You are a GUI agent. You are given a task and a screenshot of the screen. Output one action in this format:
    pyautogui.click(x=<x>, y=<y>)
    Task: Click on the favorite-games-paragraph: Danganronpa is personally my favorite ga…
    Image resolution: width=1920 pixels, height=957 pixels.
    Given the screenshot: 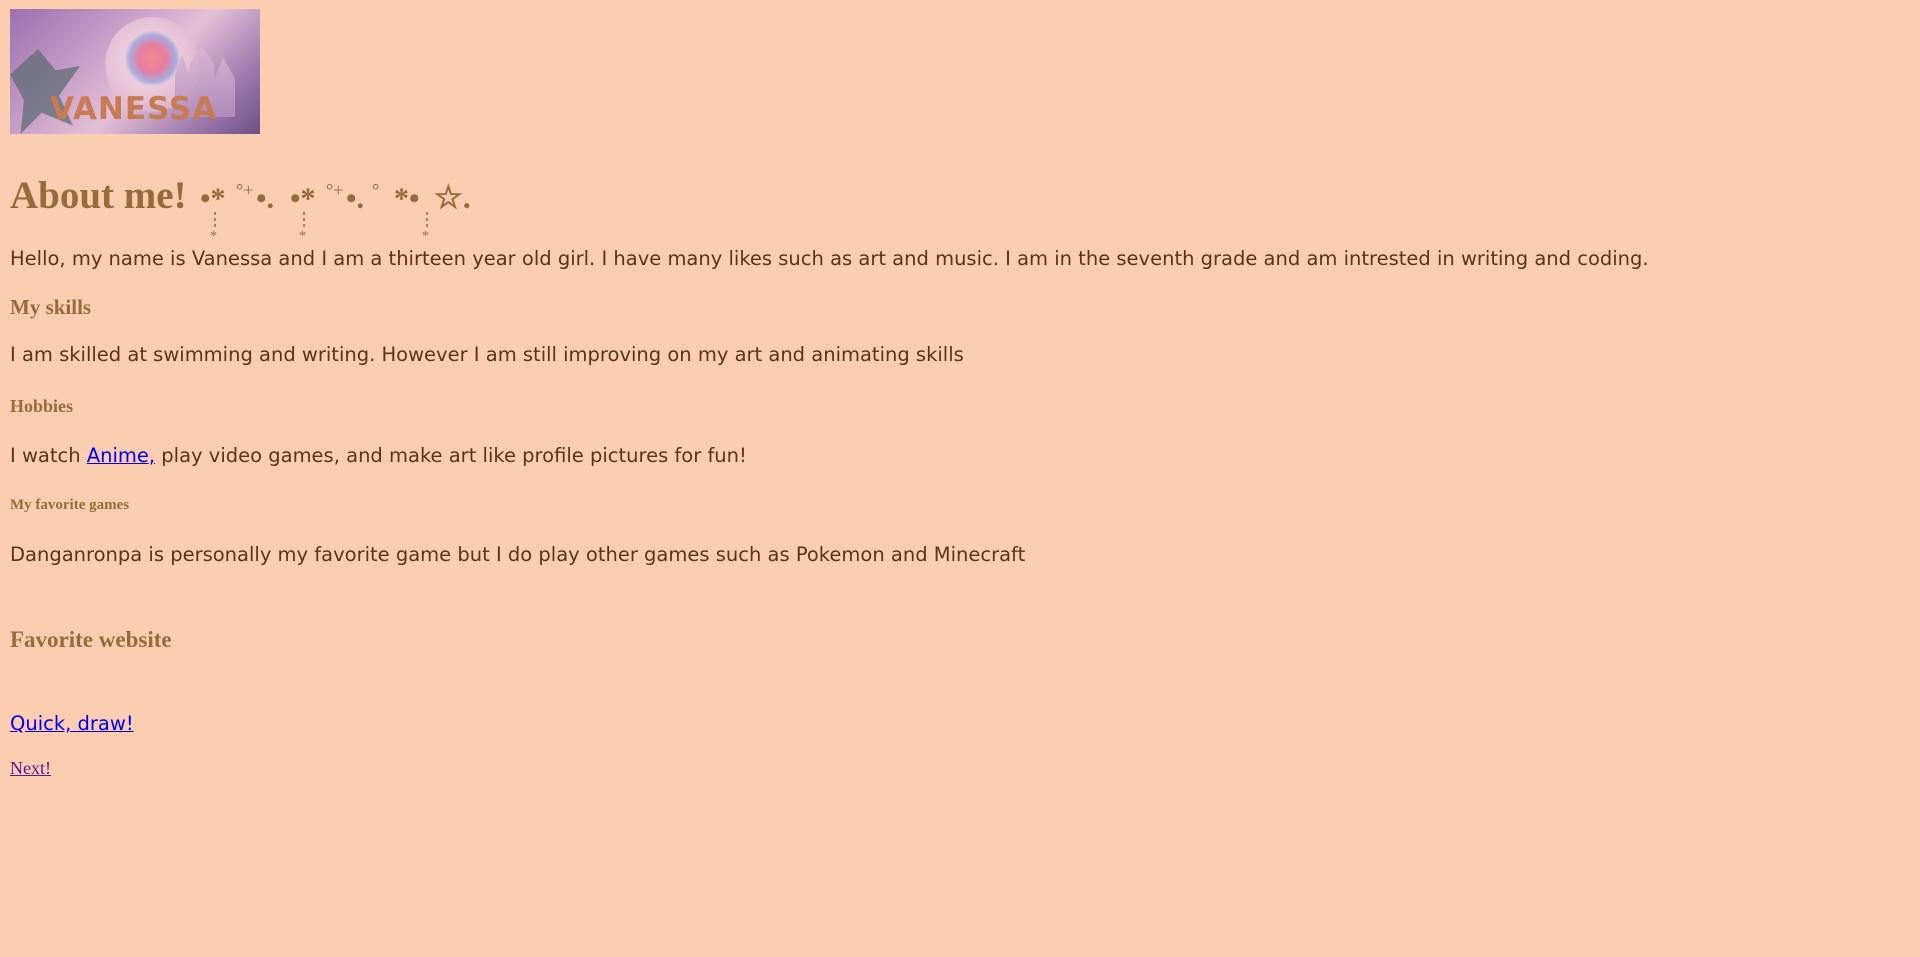 What is the action you would take?
    pyautogui.click(x=518, y=554)
    